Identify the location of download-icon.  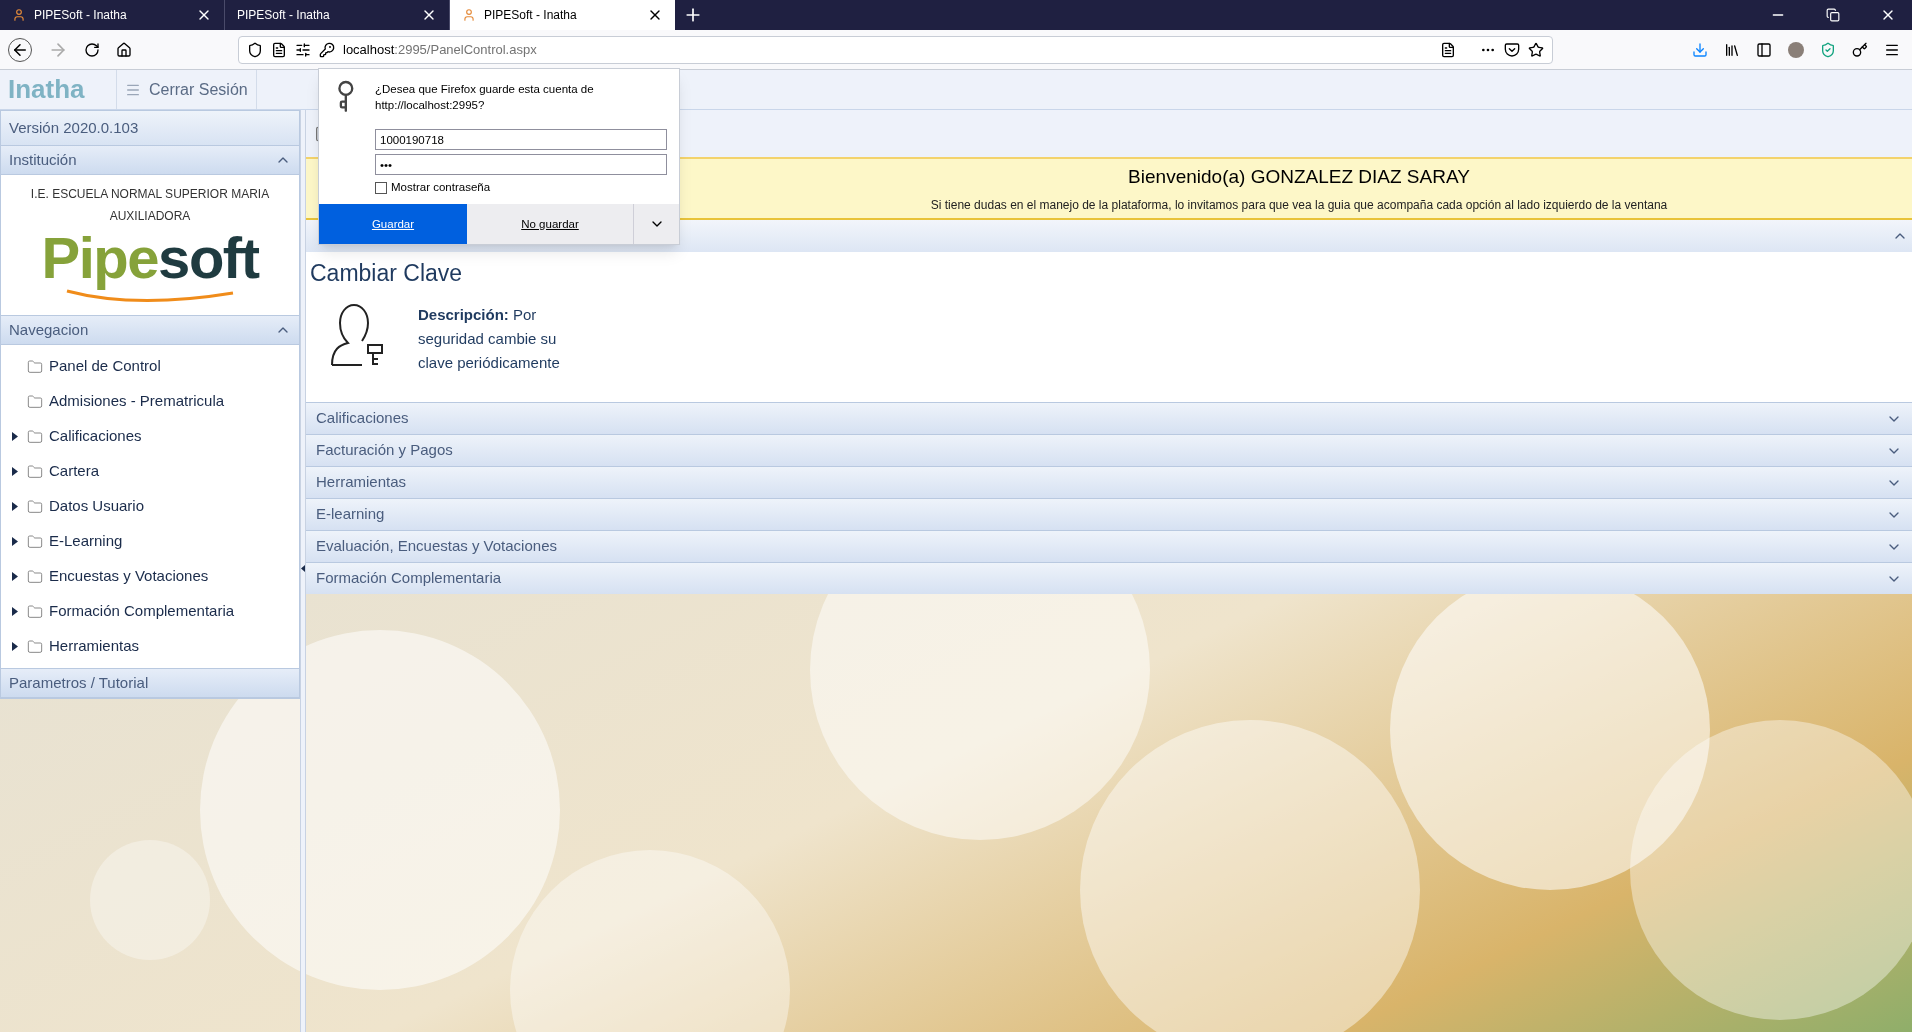
(1700, 49).